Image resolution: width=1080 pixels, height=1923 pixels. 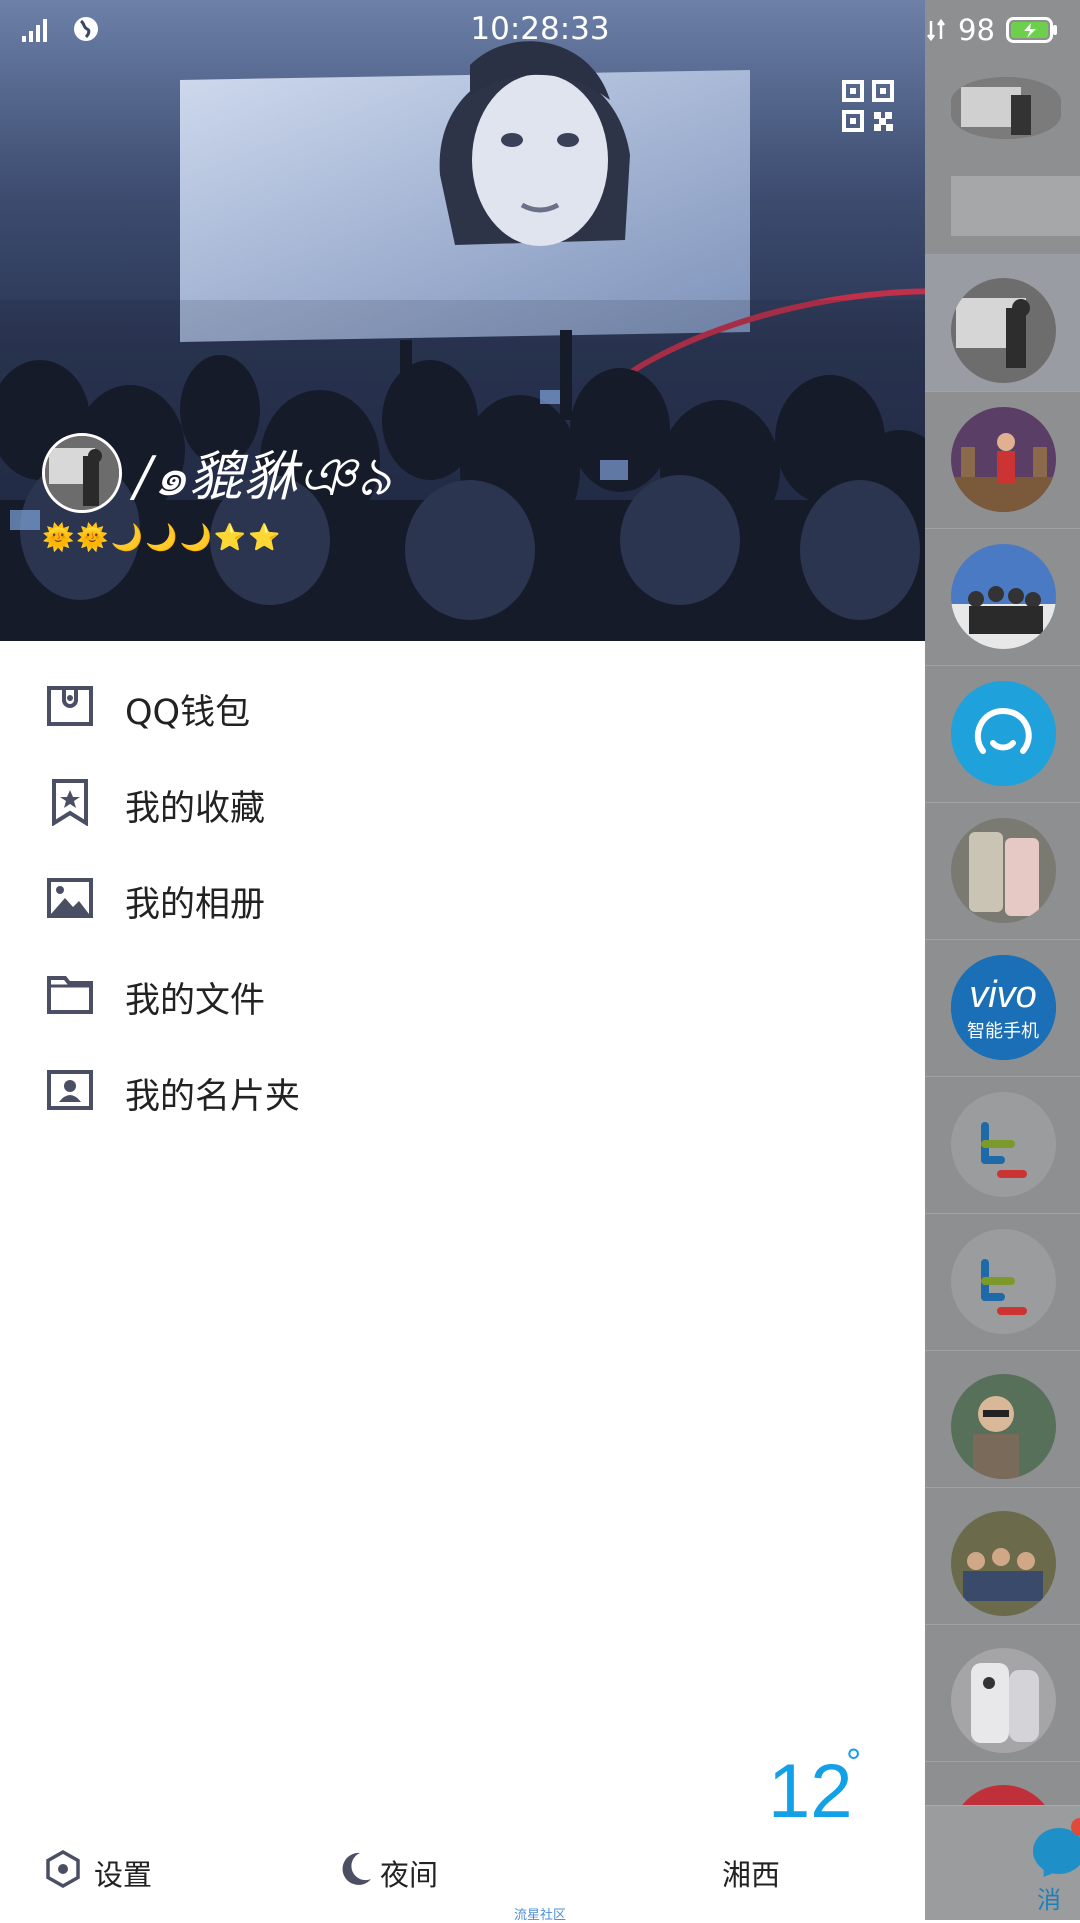 I want to click on menu-item-label: QQ钱包, so click(x=188, y=713).